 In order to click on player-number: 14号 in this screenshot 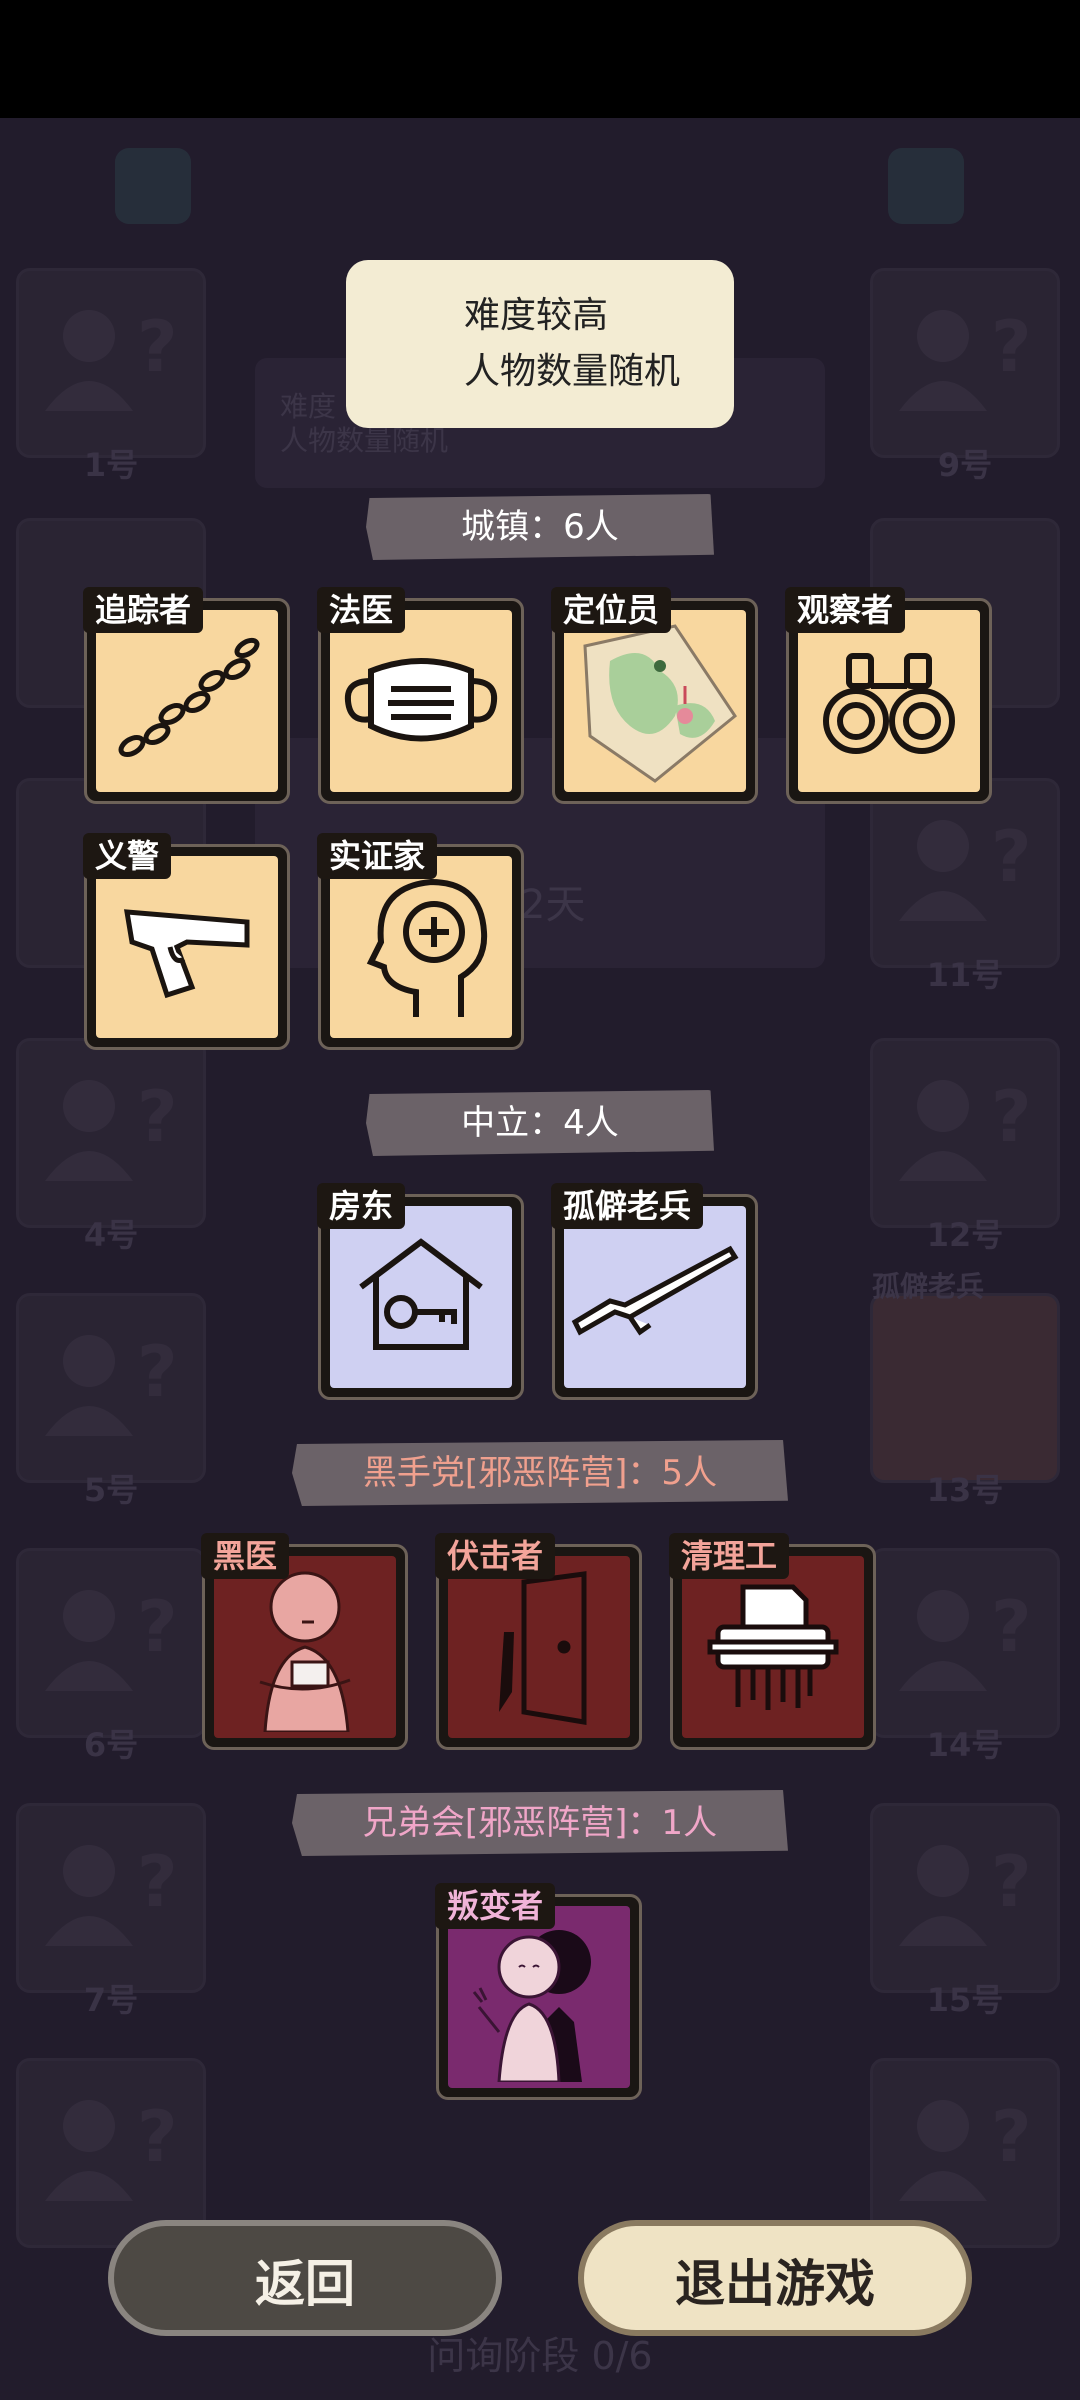, I will do `click(965, 1745)`.